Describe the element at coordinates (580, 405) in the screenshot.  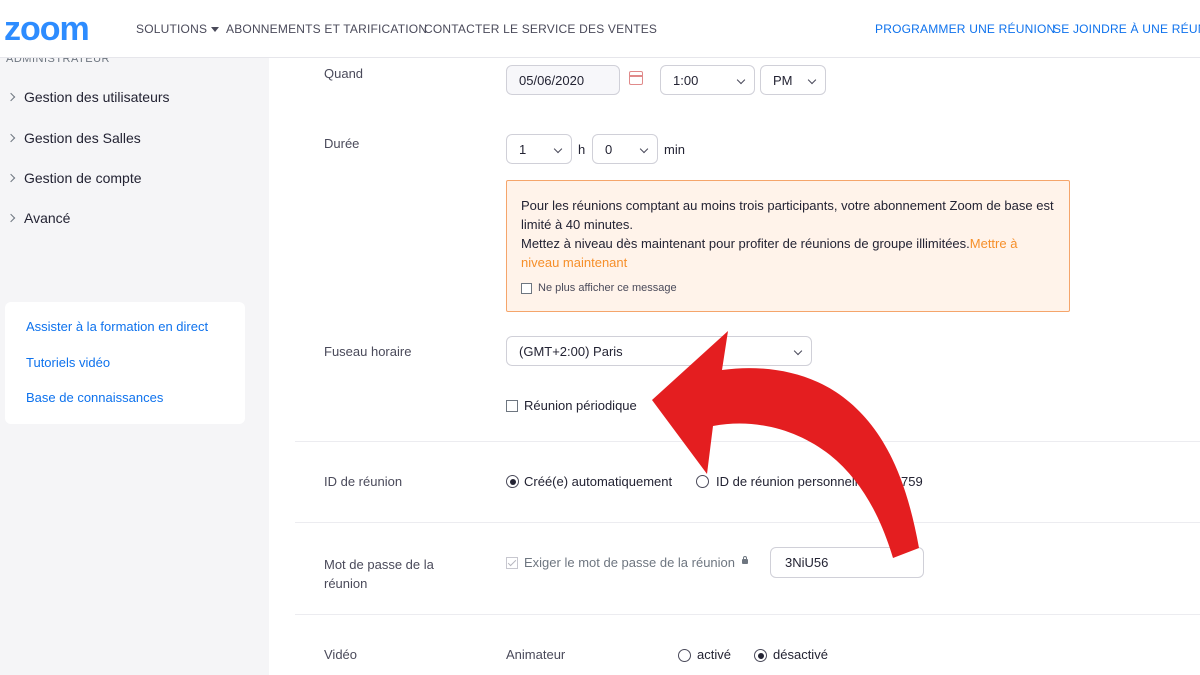
I see `recurring-meeting-label: Réunion périodique` at that location.